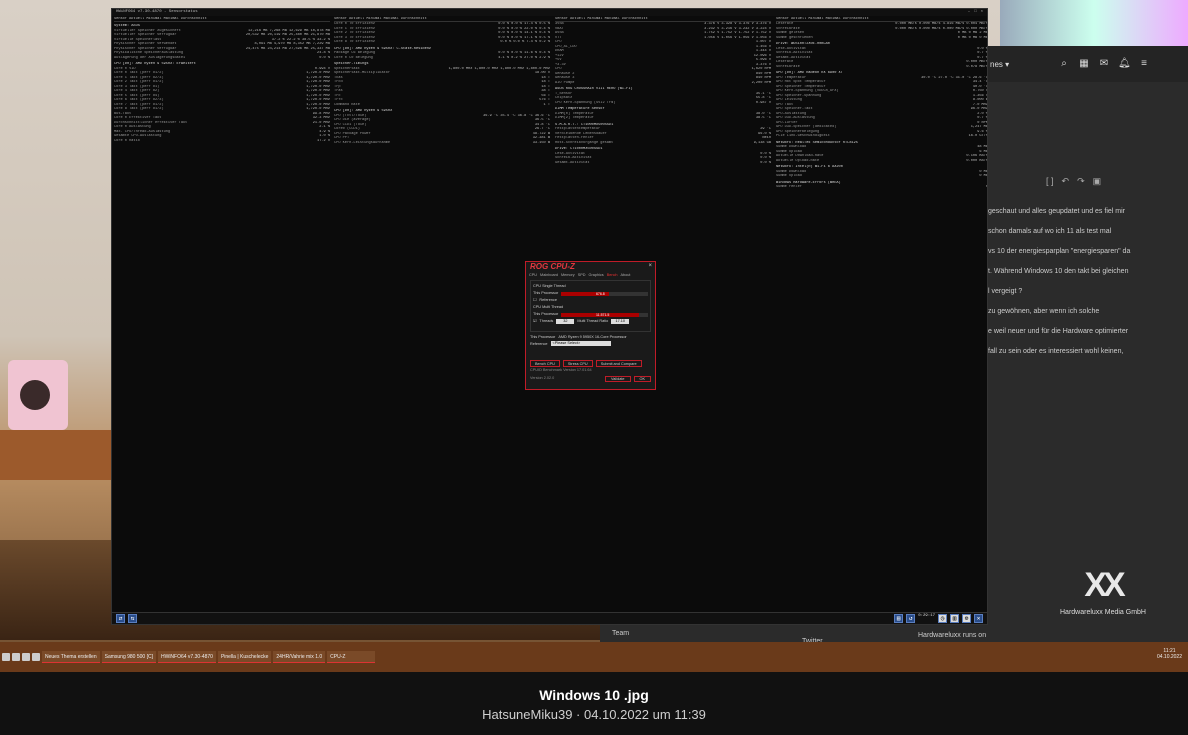  What do you see at coordinates (1050, 231) in the screenshot?
I see `post-line: schon damals auf wo ich 11 als test mal` at bounding box center [1050, 231].